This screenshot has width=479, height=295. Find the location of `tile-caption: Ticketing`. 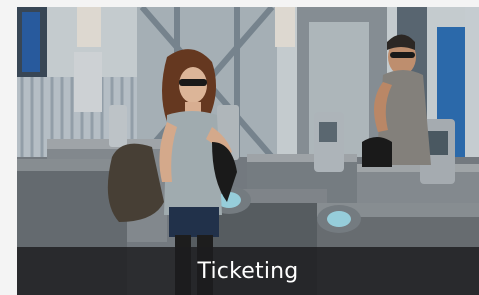

tile-caption: Ticketing is located at coordinates (248, 271).